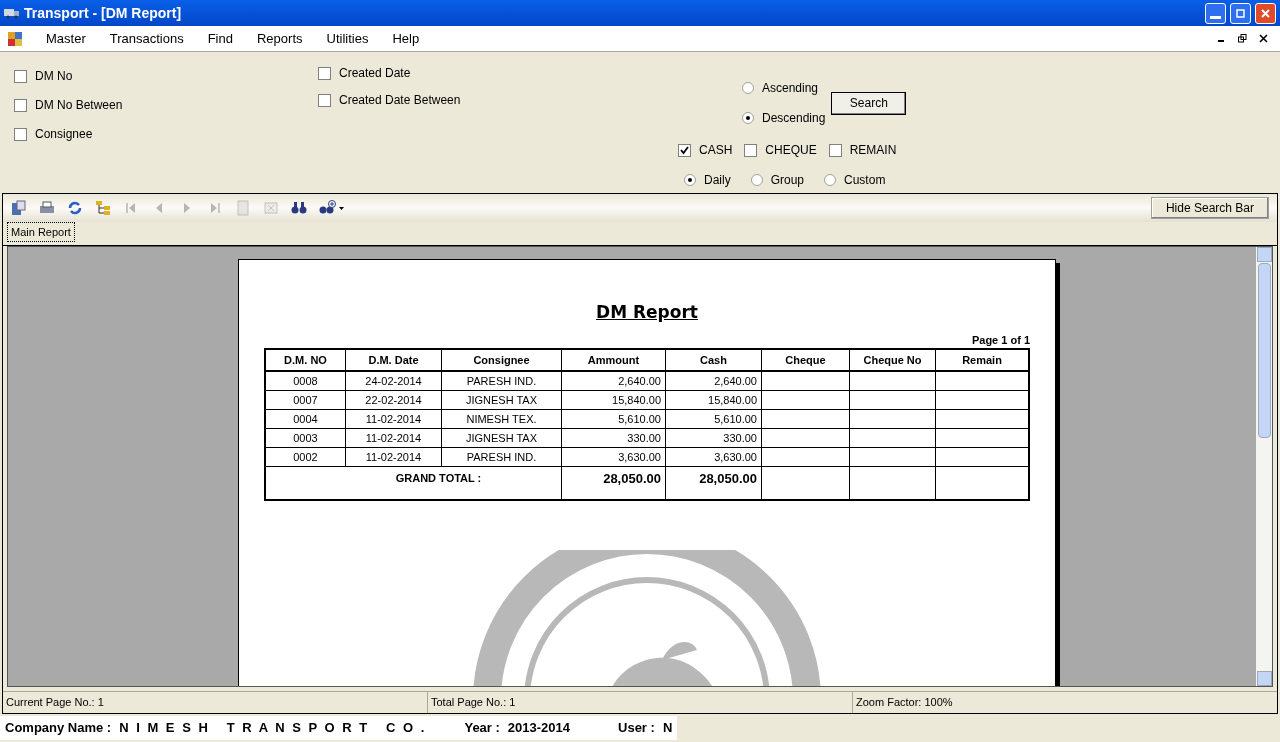 Image resolution: width=1280 pixels, height=742 pixels. I want to click on maximize-icon, so click(1240, 13).